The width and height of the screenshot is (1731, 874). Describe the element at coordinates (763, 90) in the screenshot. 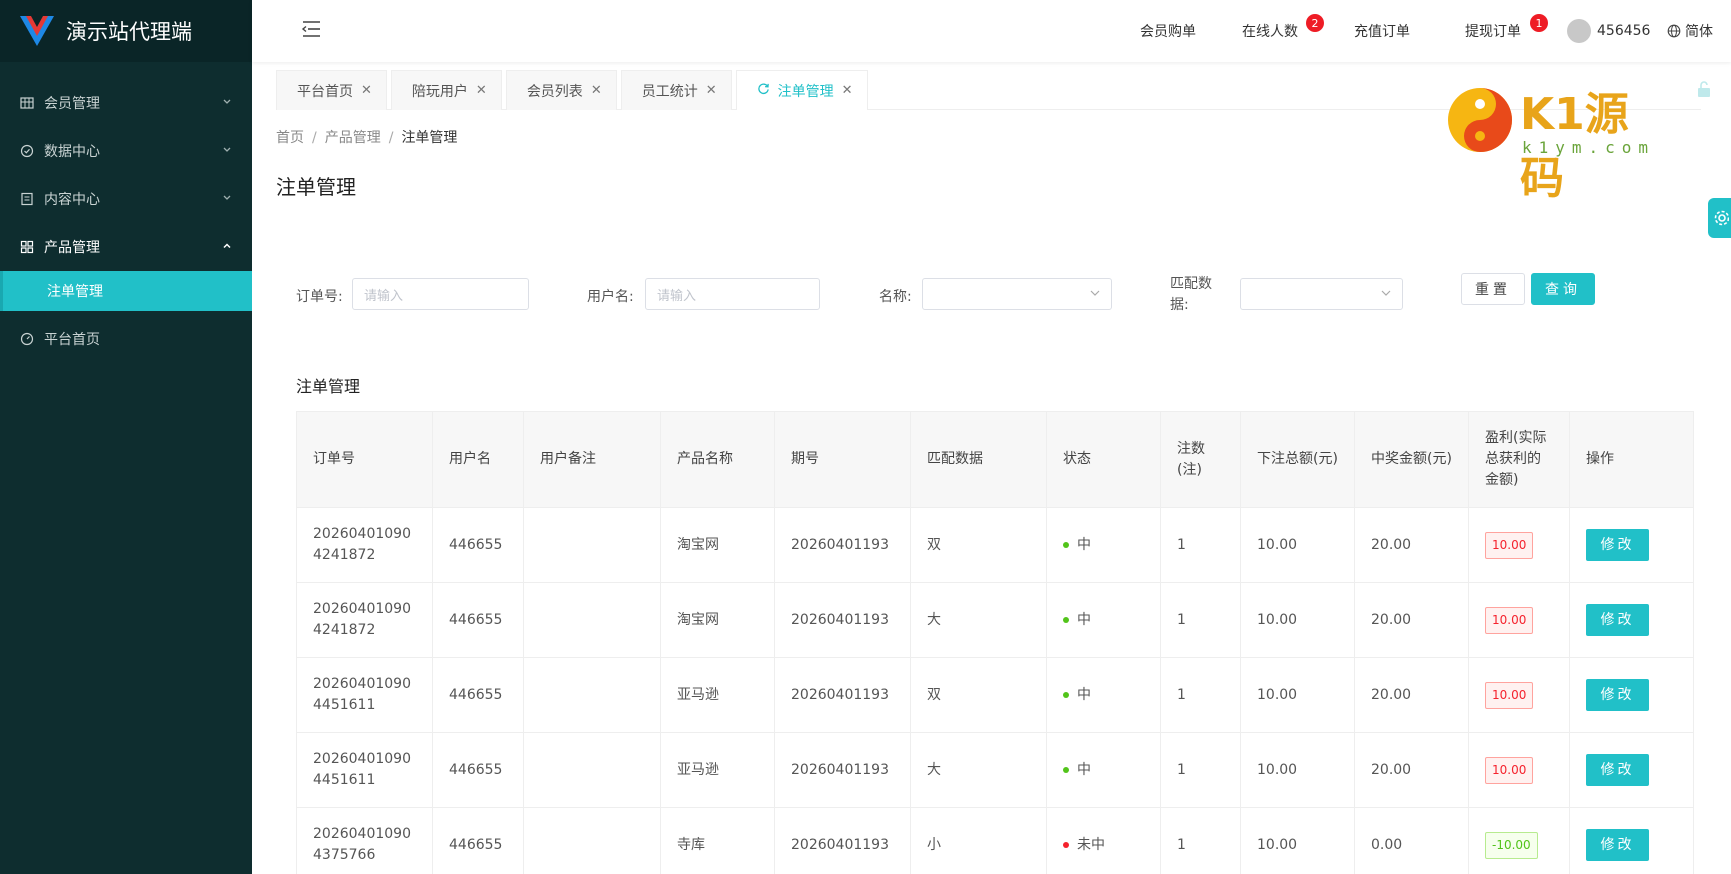

I see `refresh-icon` at that location.